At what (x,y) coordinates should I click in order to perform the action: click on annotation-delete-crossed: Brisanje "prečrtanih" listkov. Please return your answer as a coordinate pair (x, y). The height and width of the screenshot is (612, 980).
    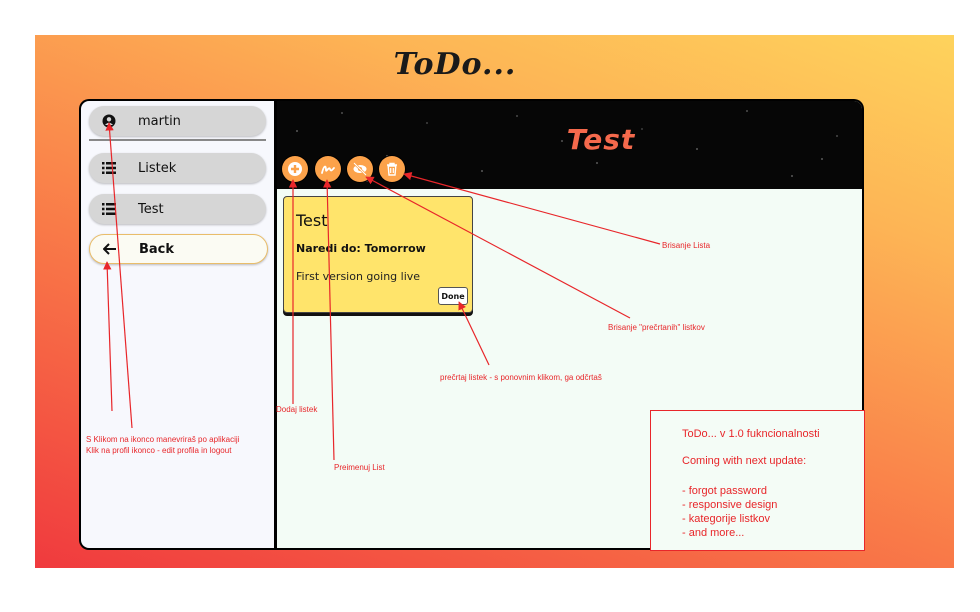
    Looking at the image, I should click on (656, 327).